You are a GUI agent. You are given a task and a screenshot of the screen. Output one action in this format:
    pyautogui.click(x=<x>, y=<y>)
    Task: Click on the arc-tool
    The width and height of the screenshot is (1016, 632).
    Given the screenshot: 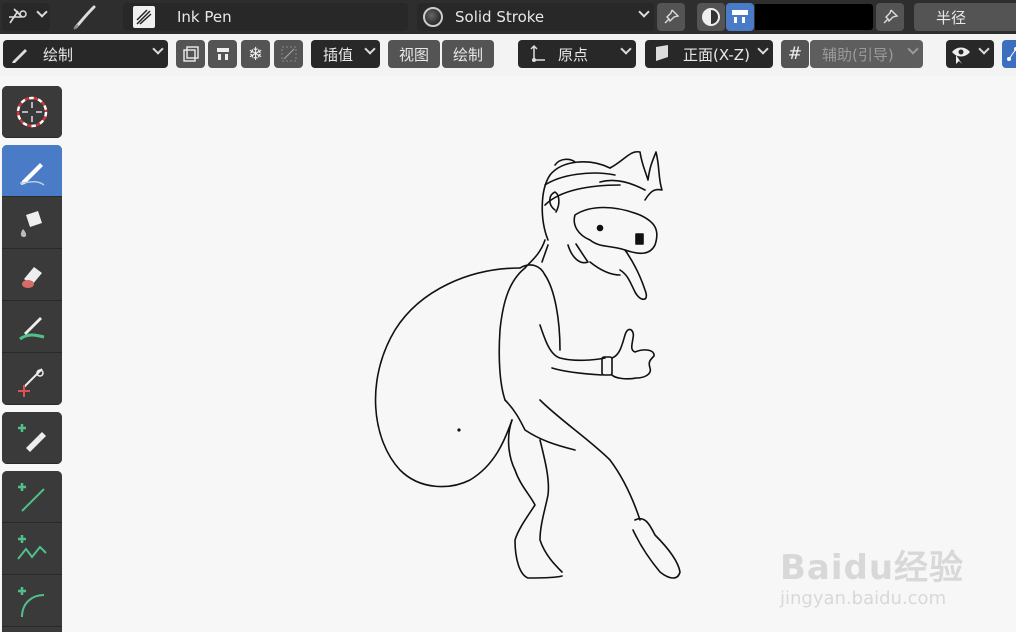 What is the action you would take?
    pyautogui.click(x=32, y=601)
    